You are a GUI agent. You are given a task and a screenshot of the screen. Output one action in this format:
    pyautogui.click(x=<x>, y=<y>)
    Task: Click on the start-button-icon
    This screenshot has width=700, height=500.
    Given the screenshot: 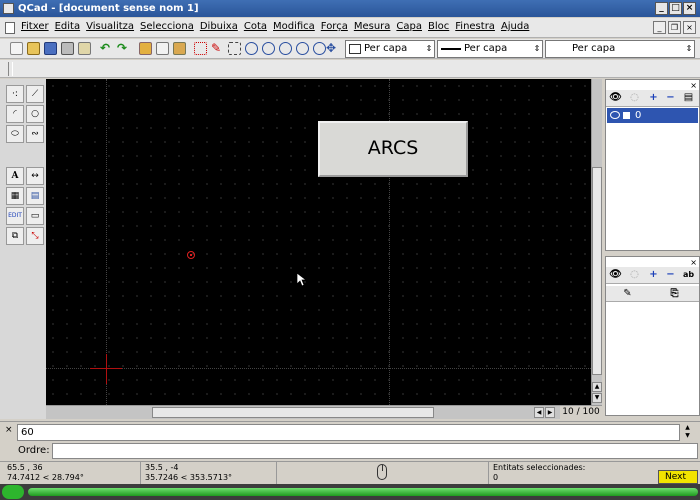 What is the action you would take?
    pyautogui.click(x=13, y=492)
    